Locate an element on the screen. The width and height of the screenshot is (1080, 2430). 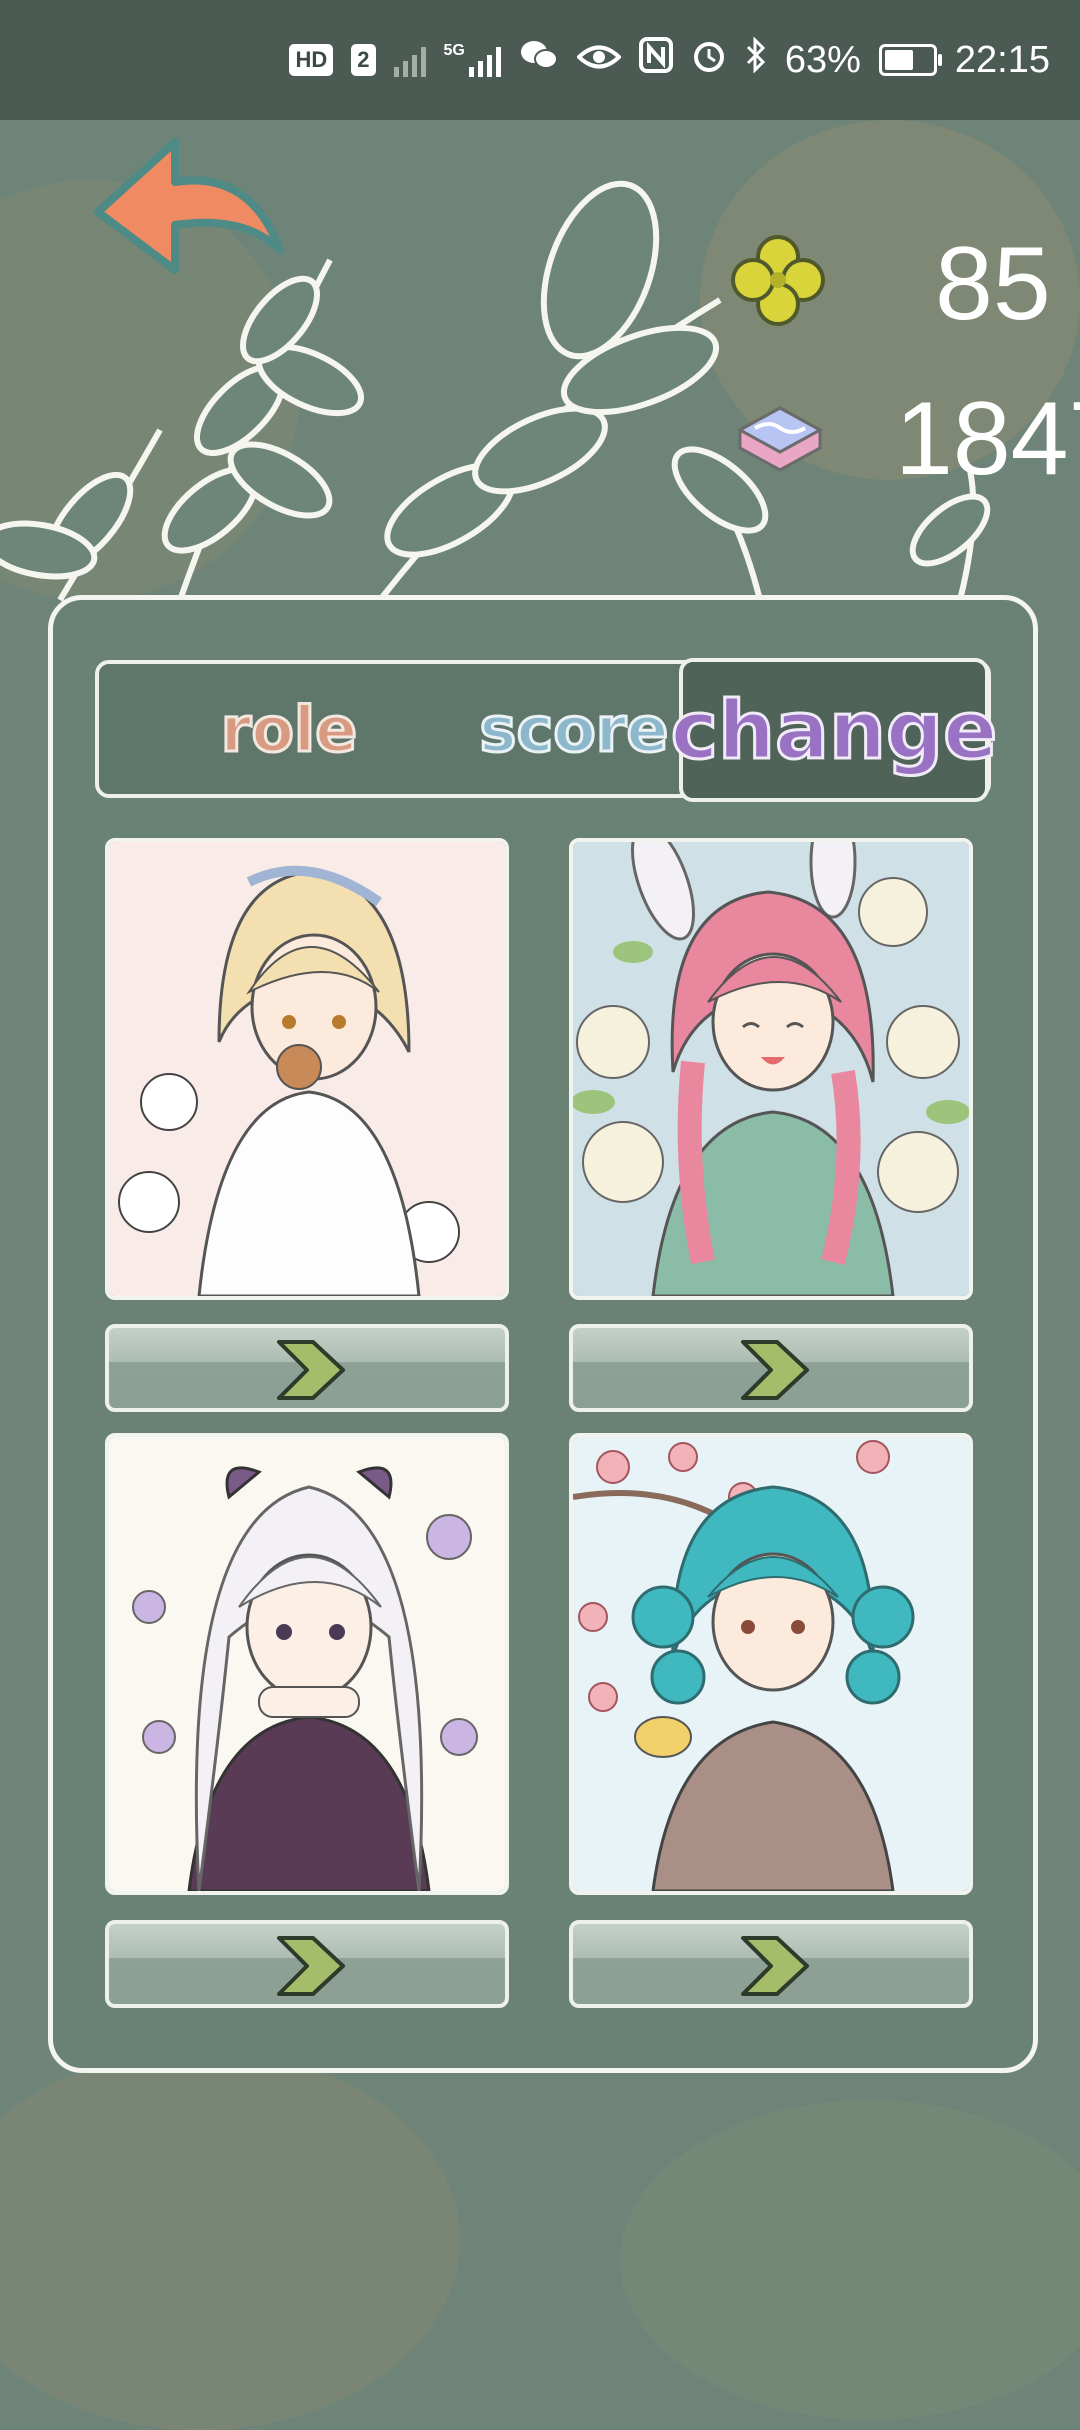
tab-change: change is located at coordinates (834, 730).